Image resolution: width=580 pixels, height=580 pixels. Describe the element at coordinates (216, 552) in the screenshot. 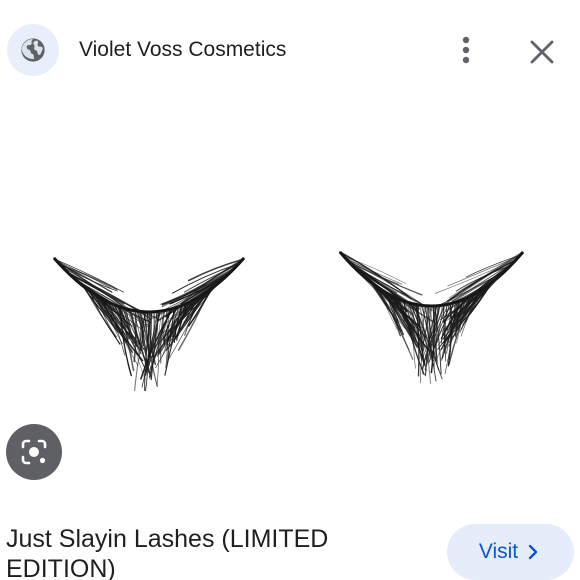

I see `product-title: Just Slayin Lashes (LIMITED EDITION)` at that location.